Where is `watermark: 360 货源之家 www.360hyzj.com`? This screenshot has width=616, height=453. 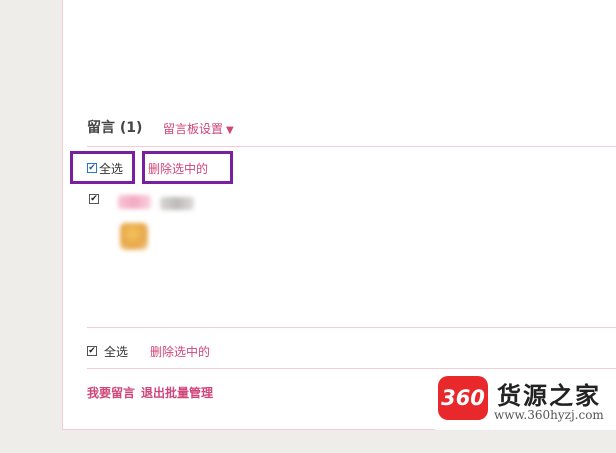
watermark: 360 货源之家 www.360hyzj.com is located at coordinates (525, 400).